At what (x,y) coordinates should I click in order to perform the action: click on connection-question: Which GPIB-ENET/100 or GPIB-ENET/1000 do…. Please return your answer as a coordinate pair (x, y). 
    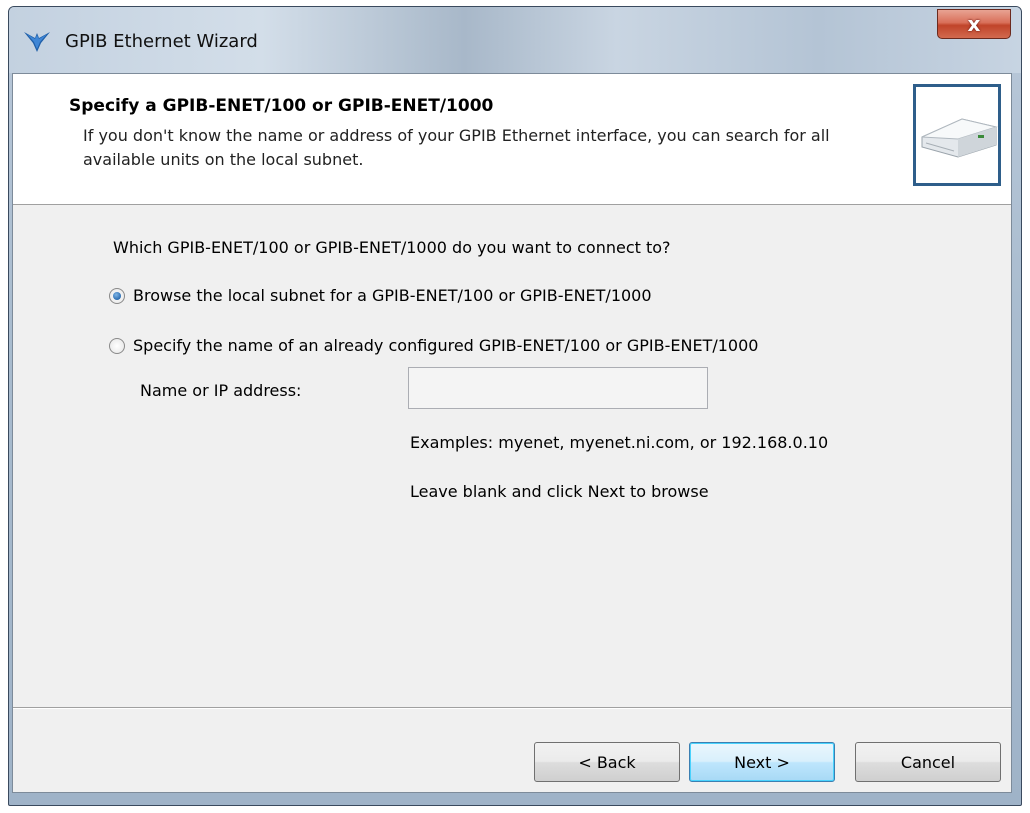
    Looking at the image, I should click on (392, 247).